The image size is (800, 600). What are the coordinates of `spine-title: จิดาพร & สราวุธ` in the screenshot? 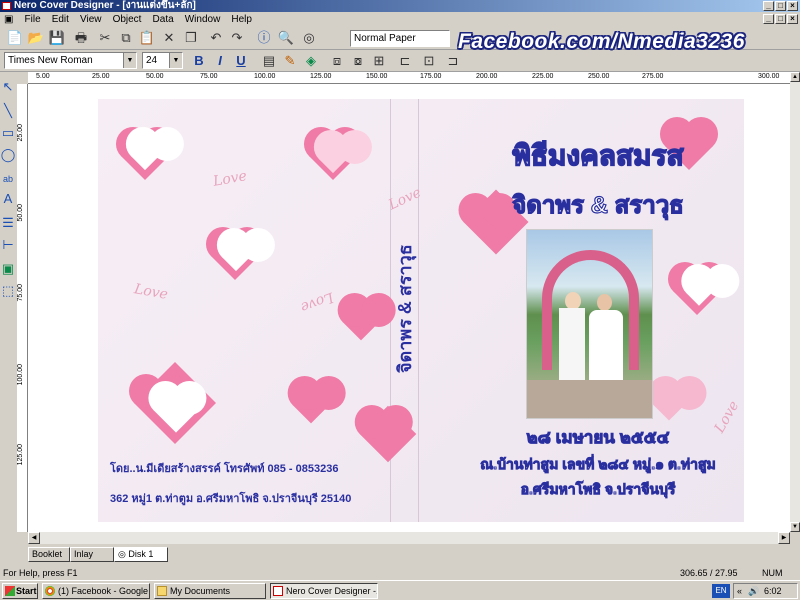 It's located at (404, 309).